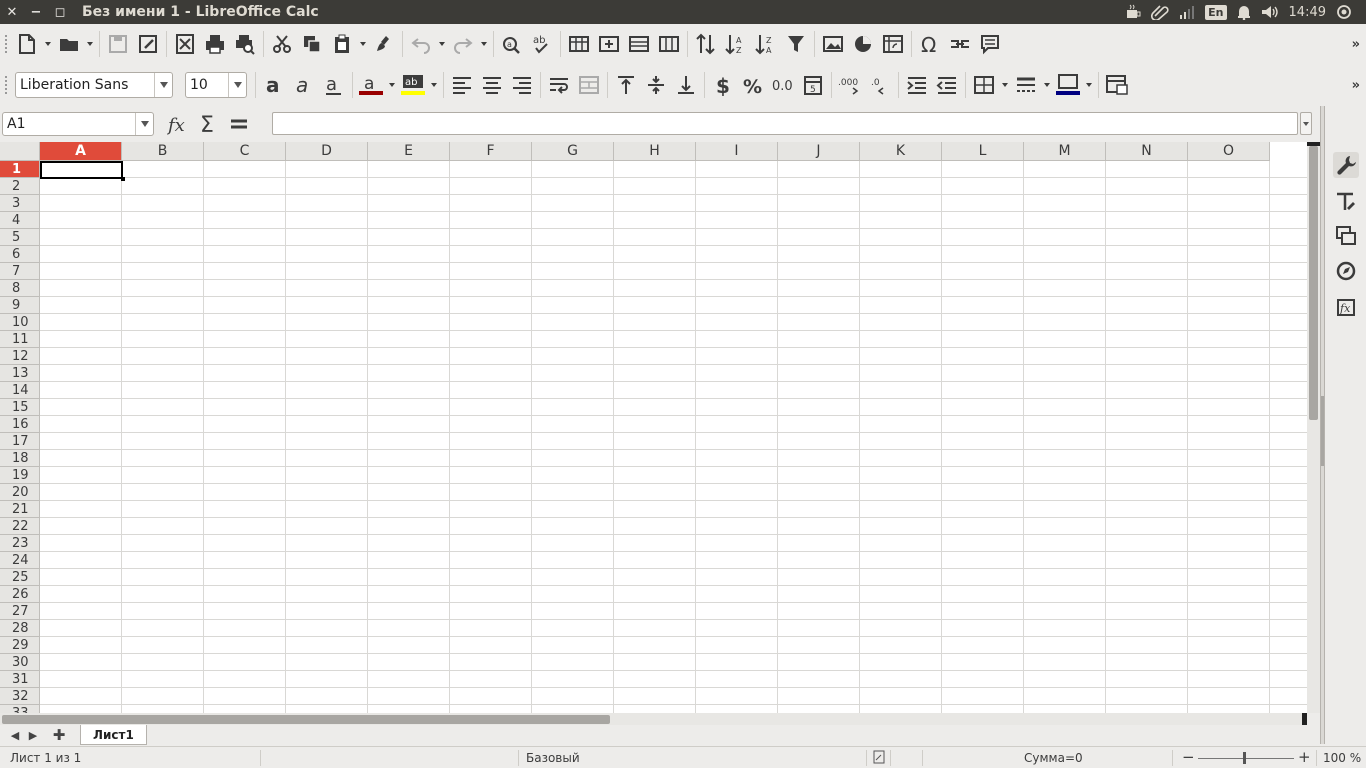 The width and height of the screenshot is (1366, 768). What do you see at coordinates (783, 85) in the screenshot?
I see `number-format-button: 0.0` at bounding box center [783, 85].